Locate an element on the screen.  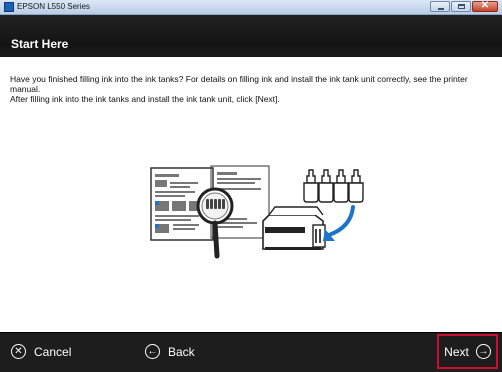
window-titlebar: EPSON L550 Series ✕ is located at coordinates (251, 7).